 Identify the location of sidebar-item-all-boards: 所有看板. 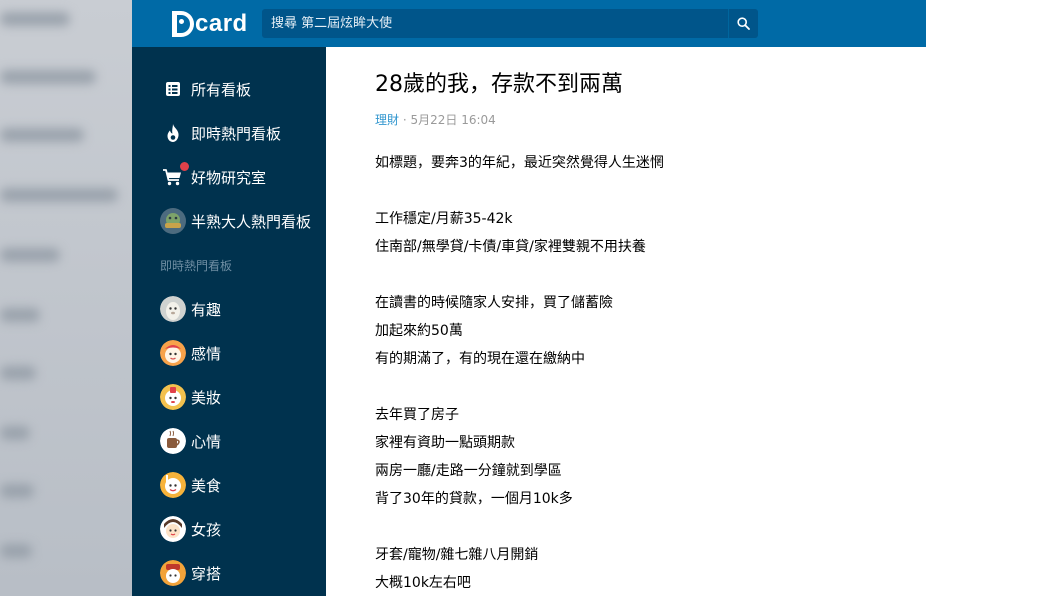
(229, 89).